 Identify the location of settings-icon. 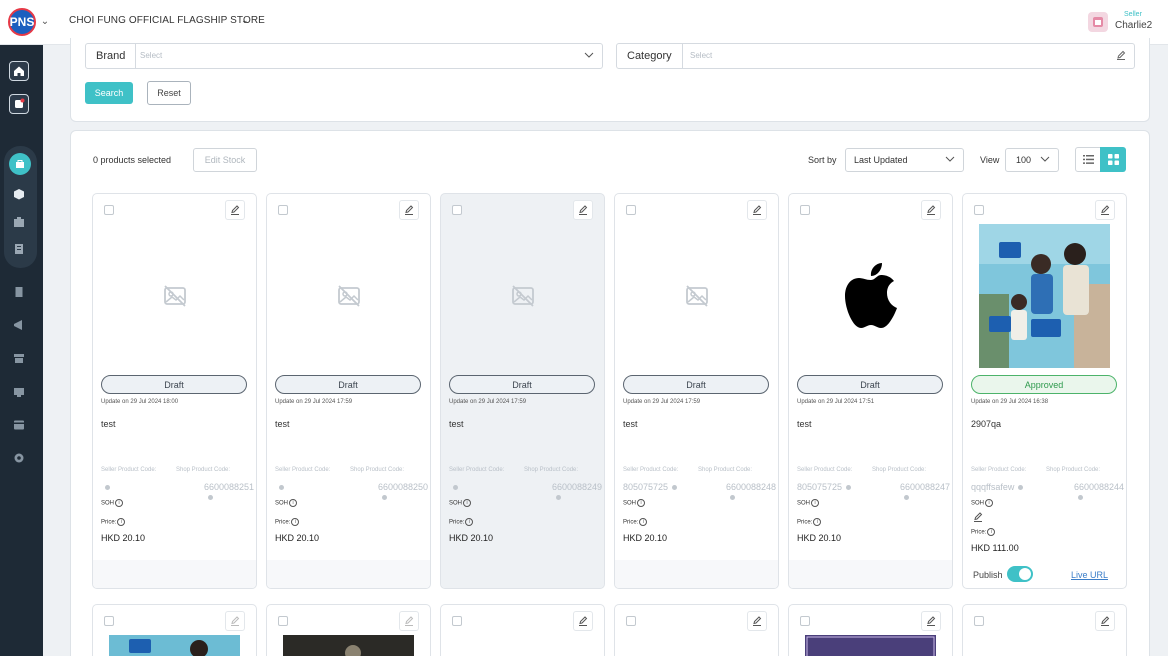
(19, 458).